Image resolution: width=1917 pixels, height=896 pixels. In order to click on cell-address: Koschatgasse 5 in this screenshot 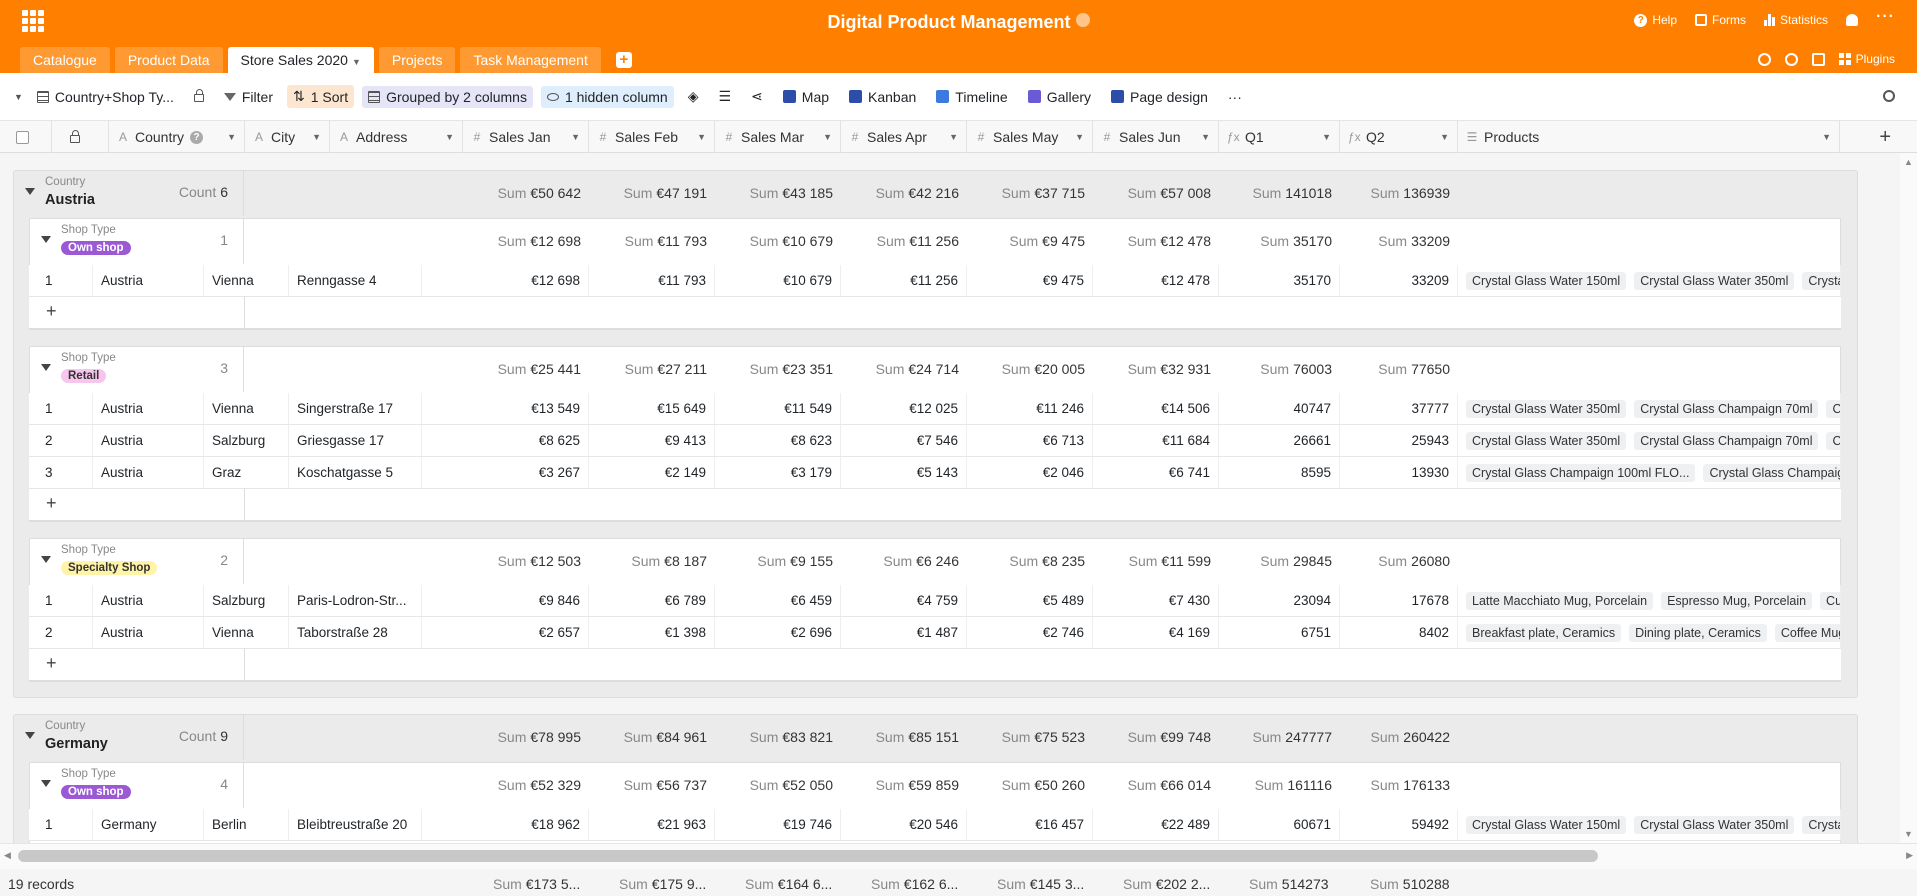, I will do `click(355, 472)`.